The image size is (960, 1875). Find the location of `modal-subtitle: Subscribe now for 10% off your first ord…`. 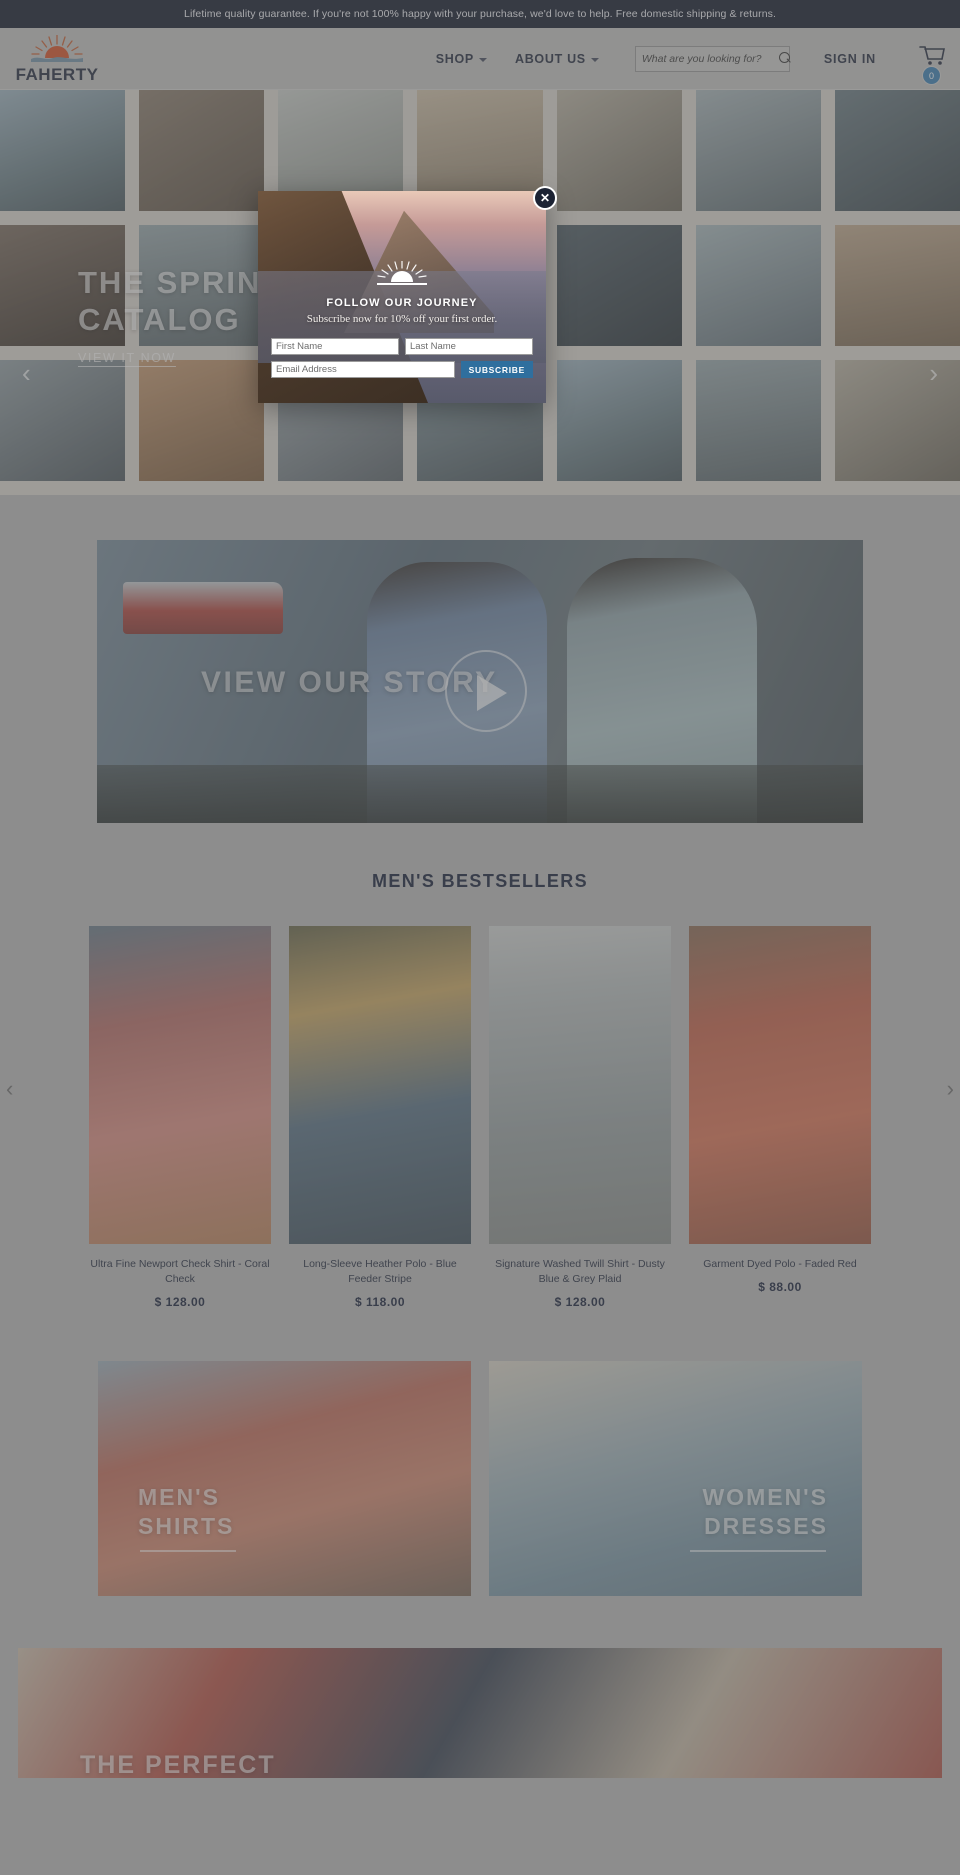

modal-subtitle: Subscribe now for 10% off your first ord… is located at coordinates (402, 319).